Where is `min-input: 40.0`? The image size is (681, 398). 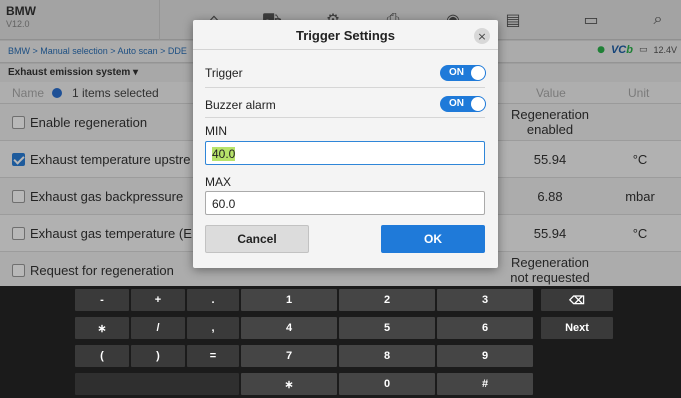 min-input: 40.0 is located at coordinates (345, 153).